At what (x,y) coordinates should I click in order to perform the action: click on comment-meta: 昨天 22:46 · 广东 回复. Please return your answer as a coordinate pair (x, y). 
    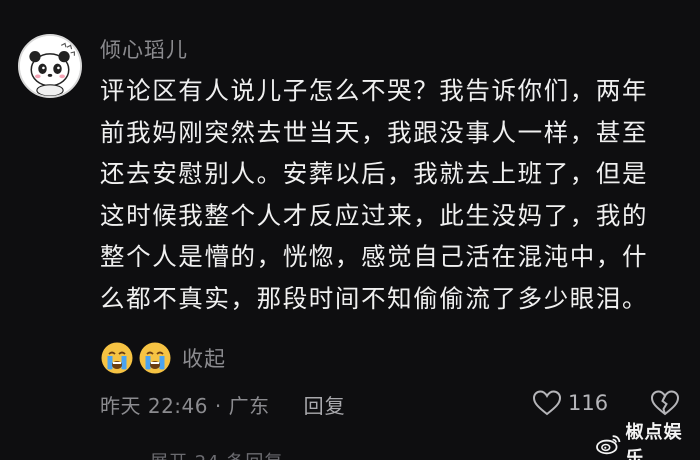
    Looking at the image, I should click on (223, 404).